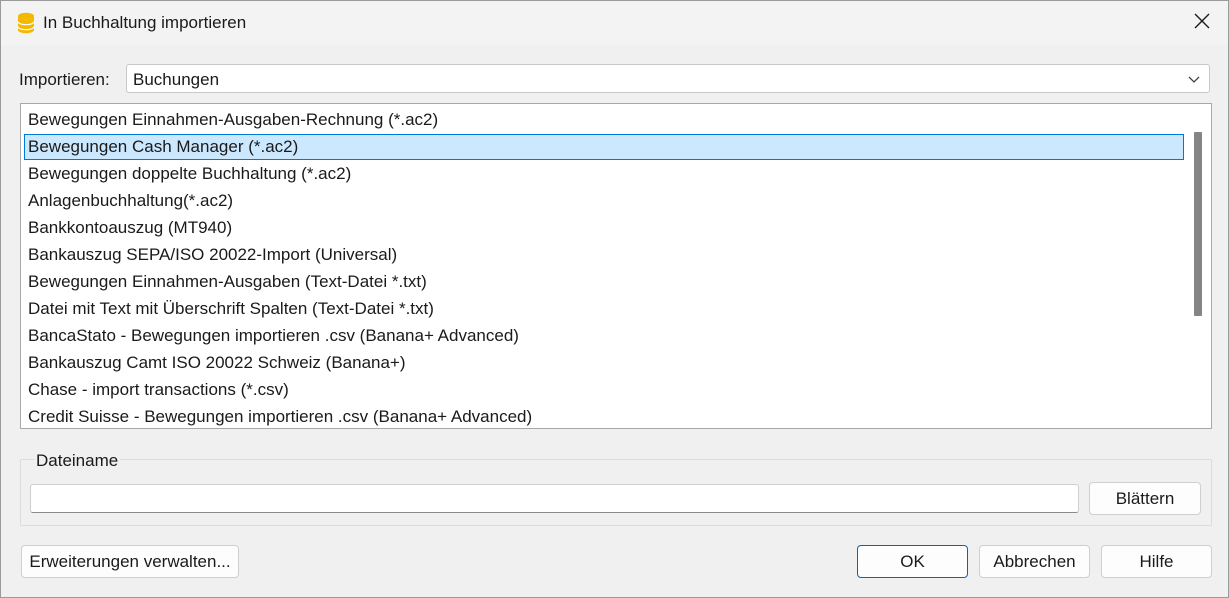 Image resolution: width=1229 pixels, height=598 pixels. What do you see at coordinates (1145, 498) in the screenshot?
I see `browse-button: Blättern` at bounding box center [1145, 498].